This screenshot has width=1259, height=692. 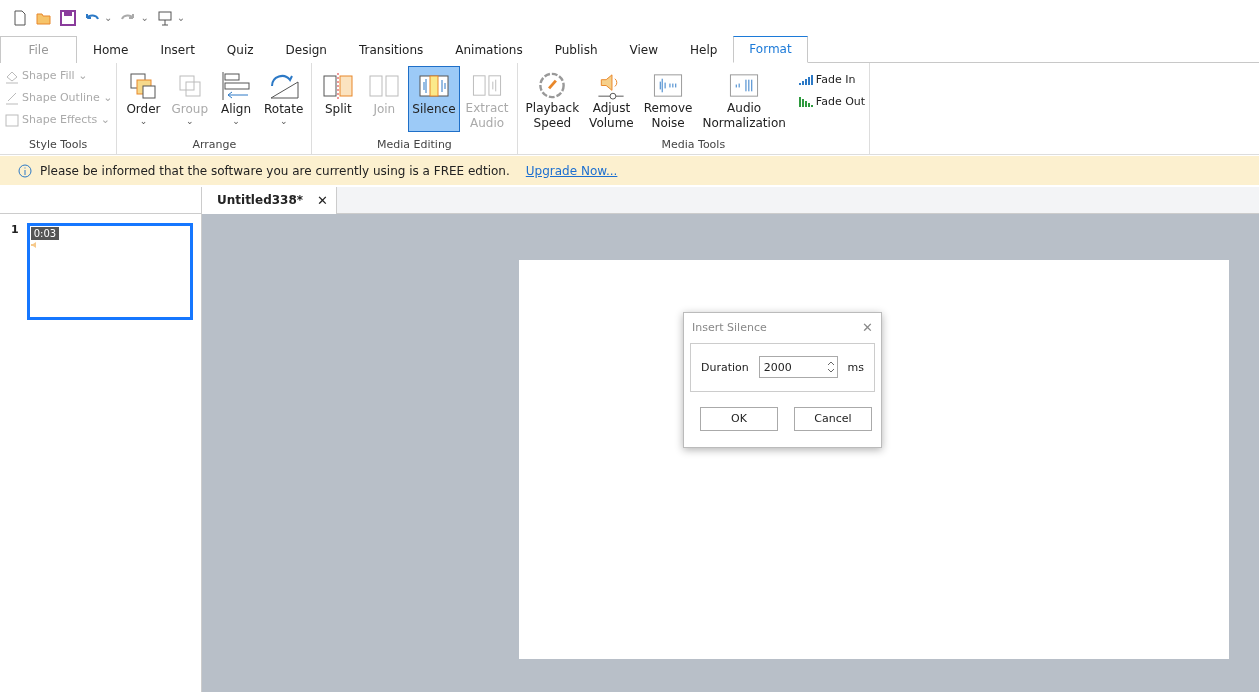 What do you see at coordinates (108, 18) in the screenshot?
I see `undo-dropdown-caret: ⌄` at bounding box center [108, 18].